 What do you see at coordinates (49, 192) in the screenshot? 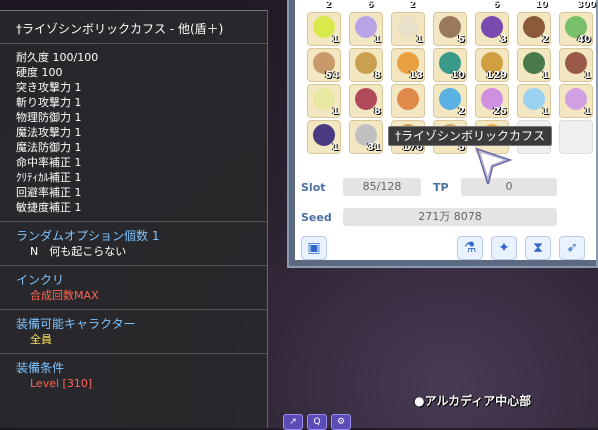
I see `stat-line: 回避率補正 1` at bounding box center [49, 192].